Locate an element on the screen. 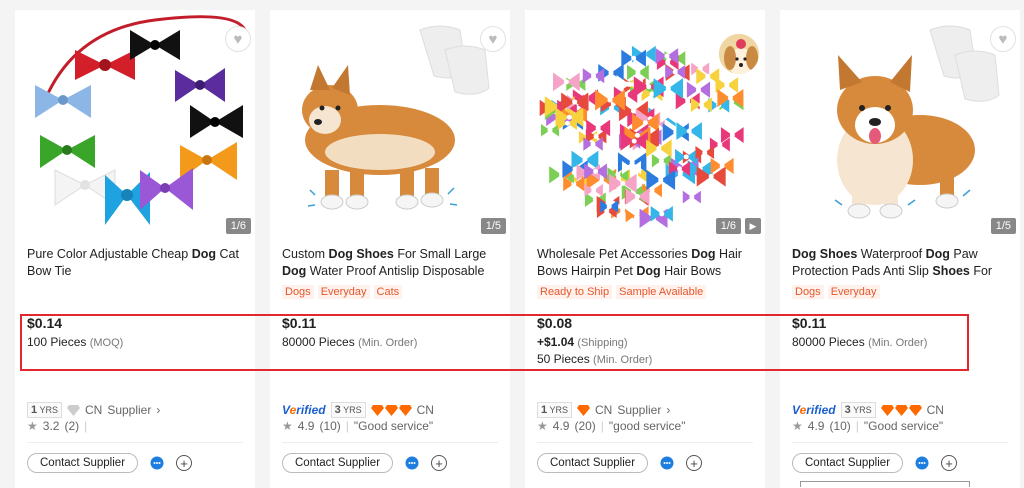  title-segment: Dog Shoes is located at coordinates (825, 254).